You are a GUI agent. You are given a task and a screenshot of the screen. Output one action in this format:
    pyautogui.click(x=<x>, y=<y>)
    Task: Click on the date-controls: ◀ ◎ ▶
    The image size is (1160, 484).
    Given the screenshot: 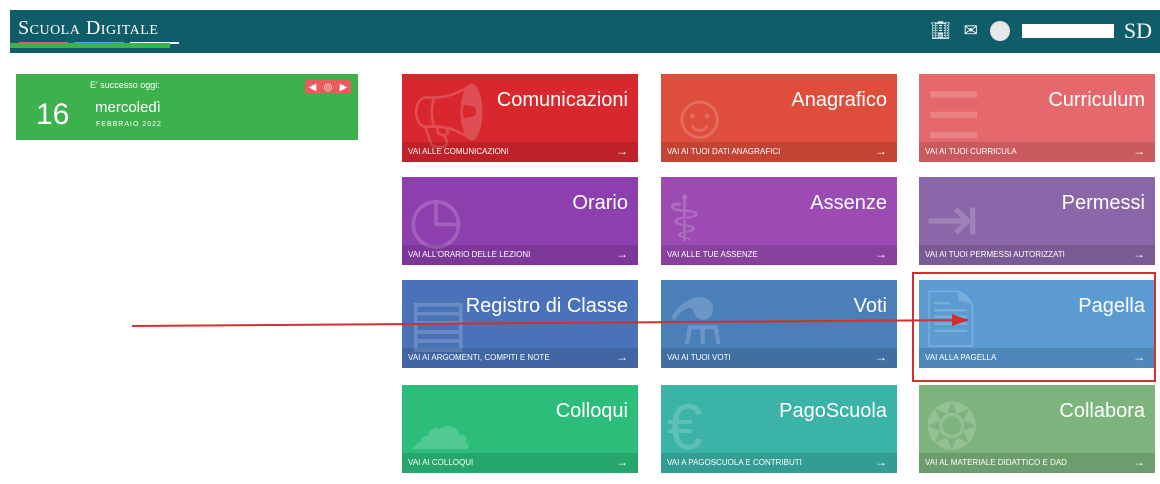 What is the action you would take?
    pyautogui.click(x=328, y=87)
    